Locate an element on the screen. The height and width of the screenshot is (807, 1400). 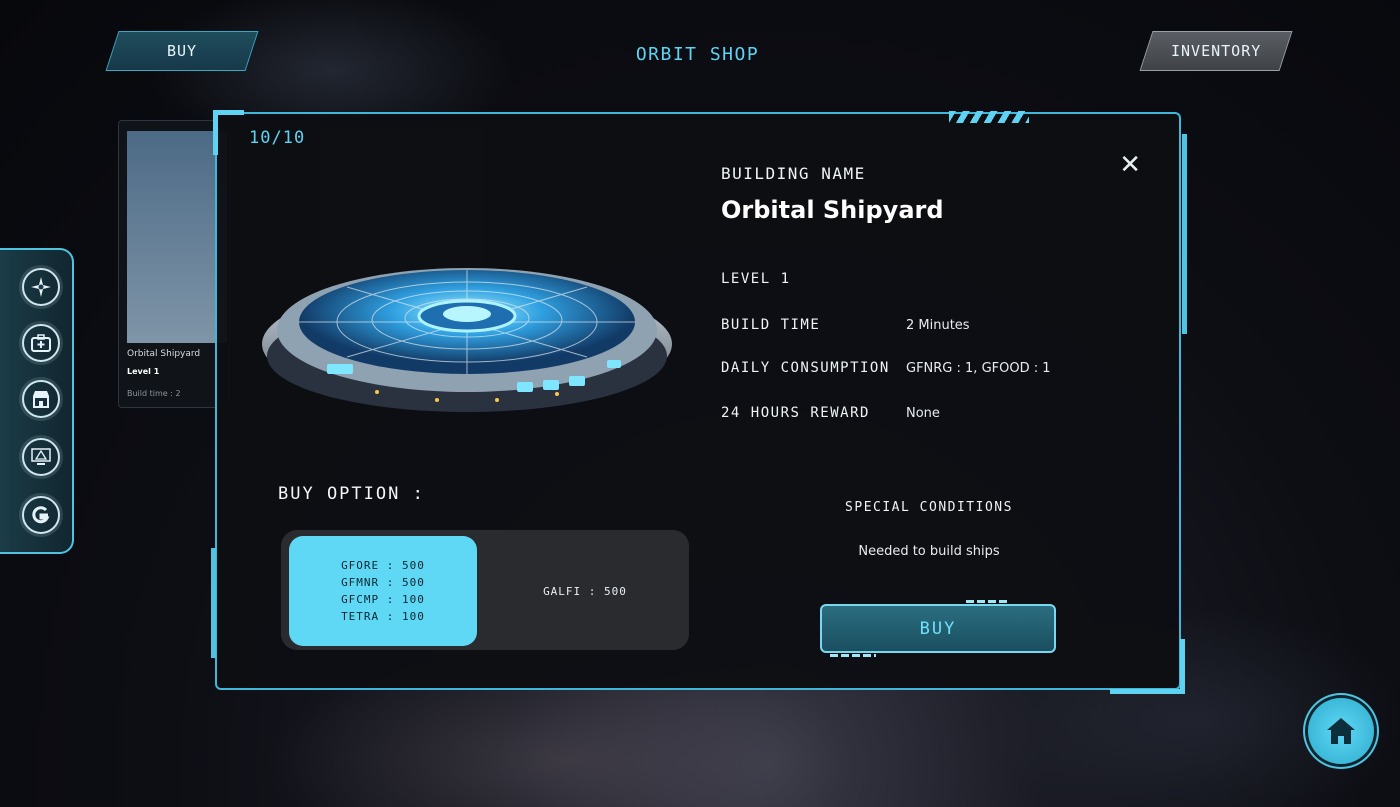
level-label: LEVEL 1 is located at coordinates (756, 279).